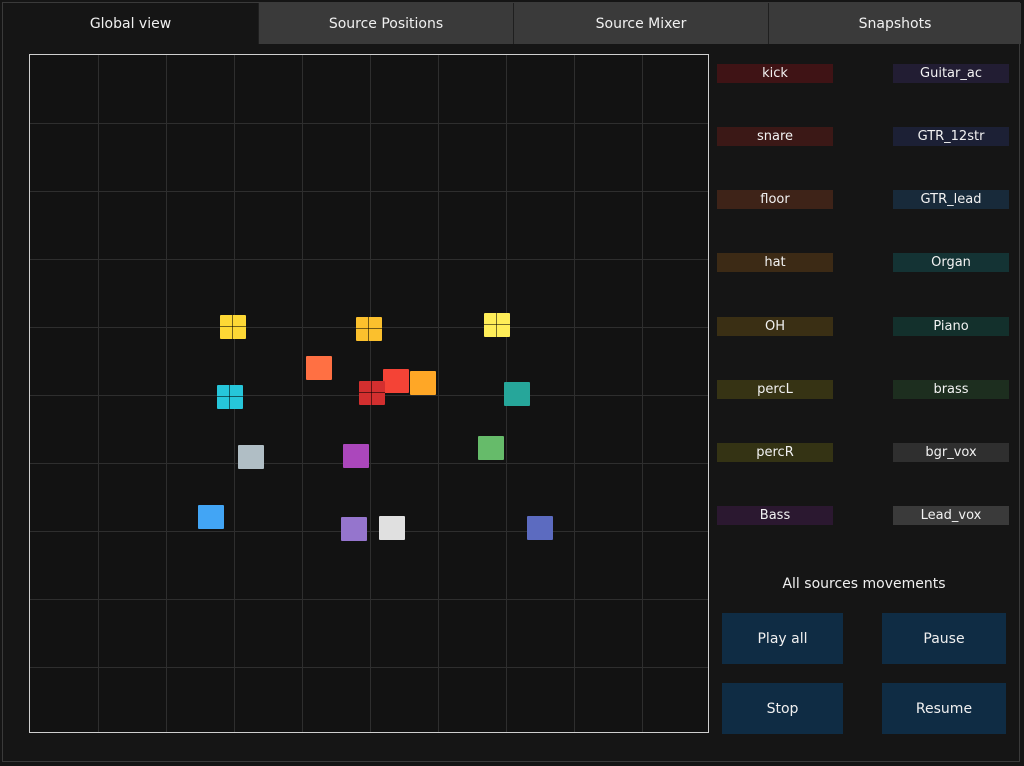  What do you see at coordinates (951, 73) in the screenshot?
I see `source-button-guitar-ac: Guitar_ac` at bounding box center [951, 73].